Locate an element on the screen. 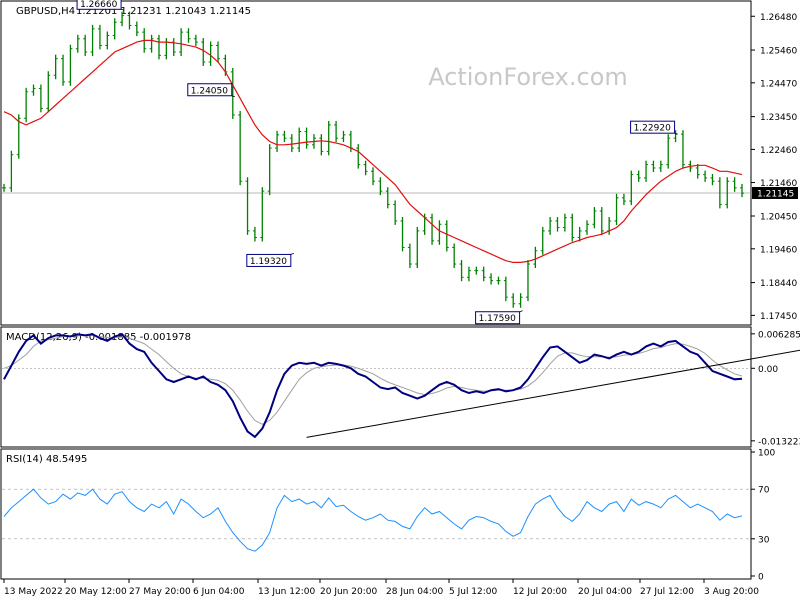 This screenshot has width=800, height=603. symbol-label: GBPUSD,H4 is located at coordinates (45, 11).